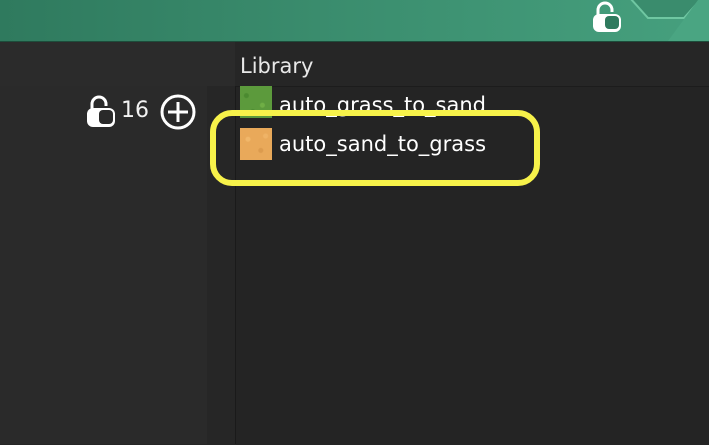 This screenshot has width=709, height=445. I want to click on top-toolbar, so click(354, 21).